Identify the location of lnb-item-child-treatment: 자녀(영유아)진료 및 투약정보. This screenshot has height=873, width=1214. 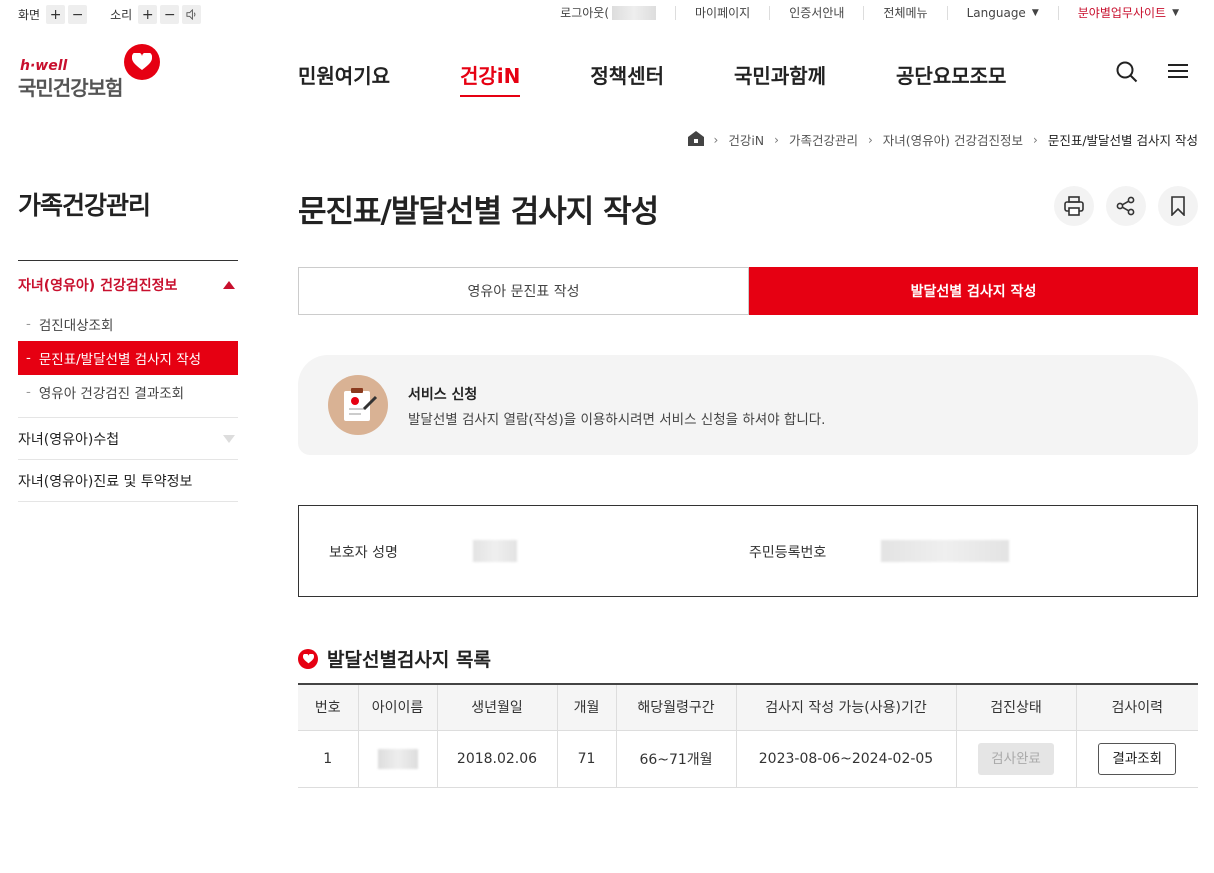
(128, 481).